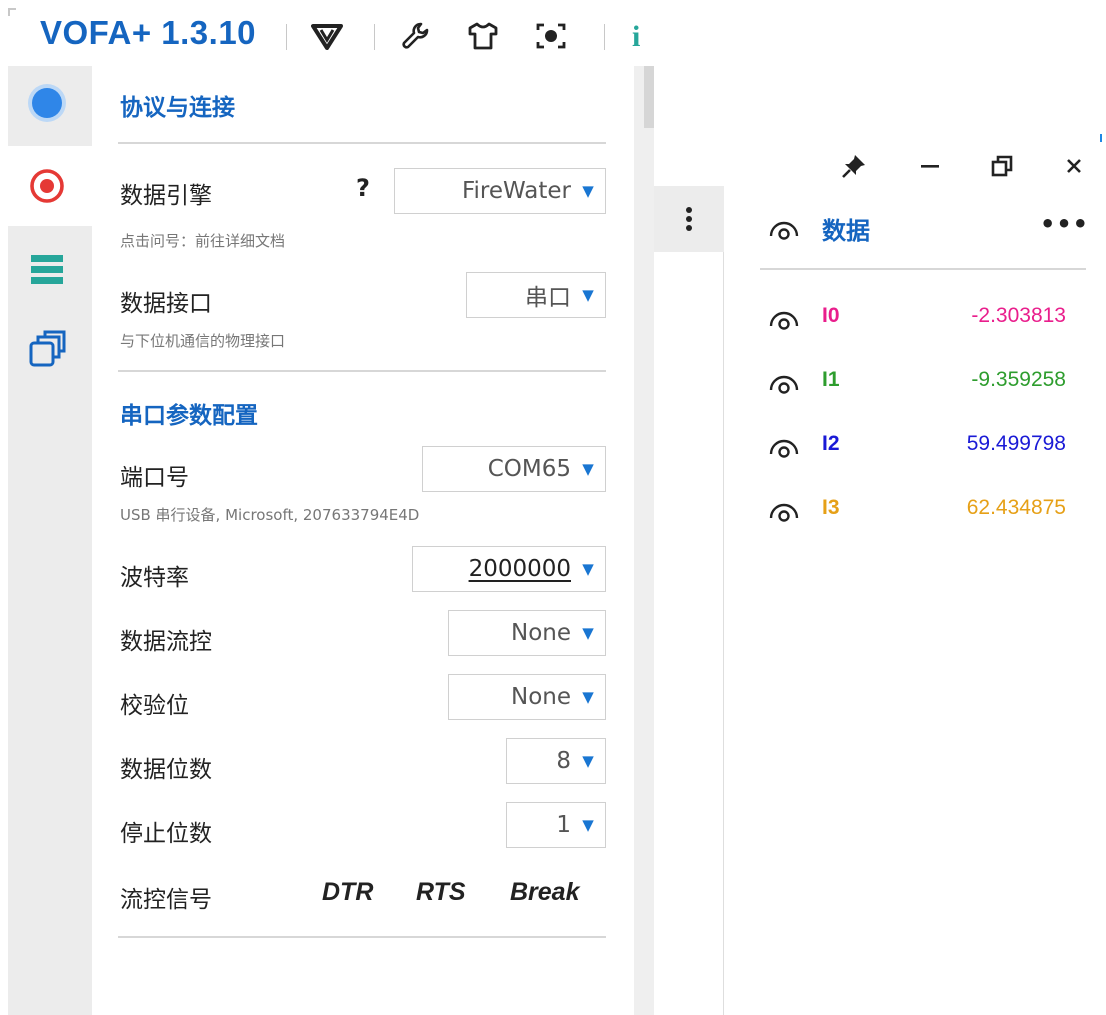  What do you see at coordinates (831, 315) in the screenshot?
I see `channel-name: I0` at bounding box center [831, 315].